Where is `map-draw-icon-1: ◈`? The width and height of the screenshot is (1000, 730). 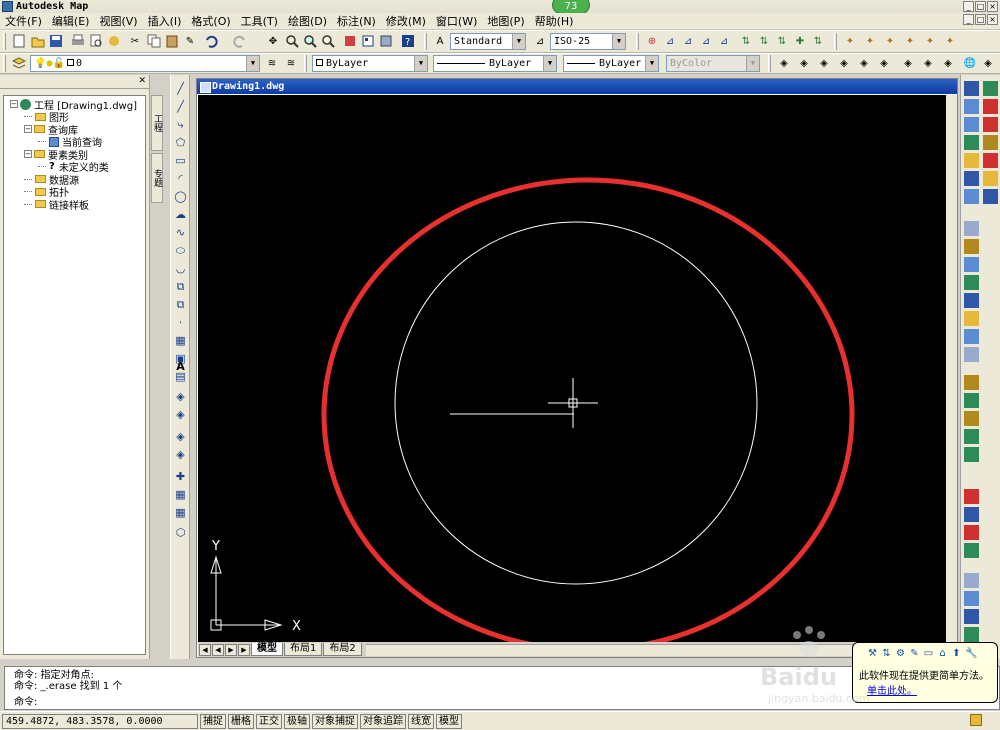 map-draw-icon-1: ◈ is located at coordinates (180, 396).